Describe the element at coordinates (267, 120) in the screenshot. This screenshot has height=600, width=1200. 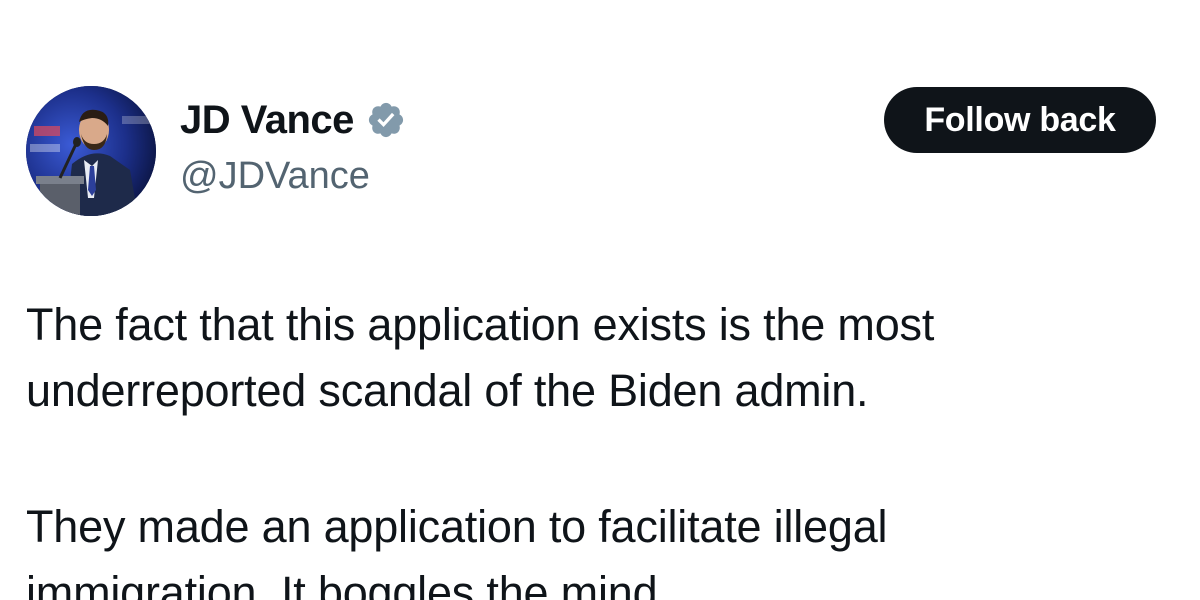
I see `display-name: JD Vance` at that location.